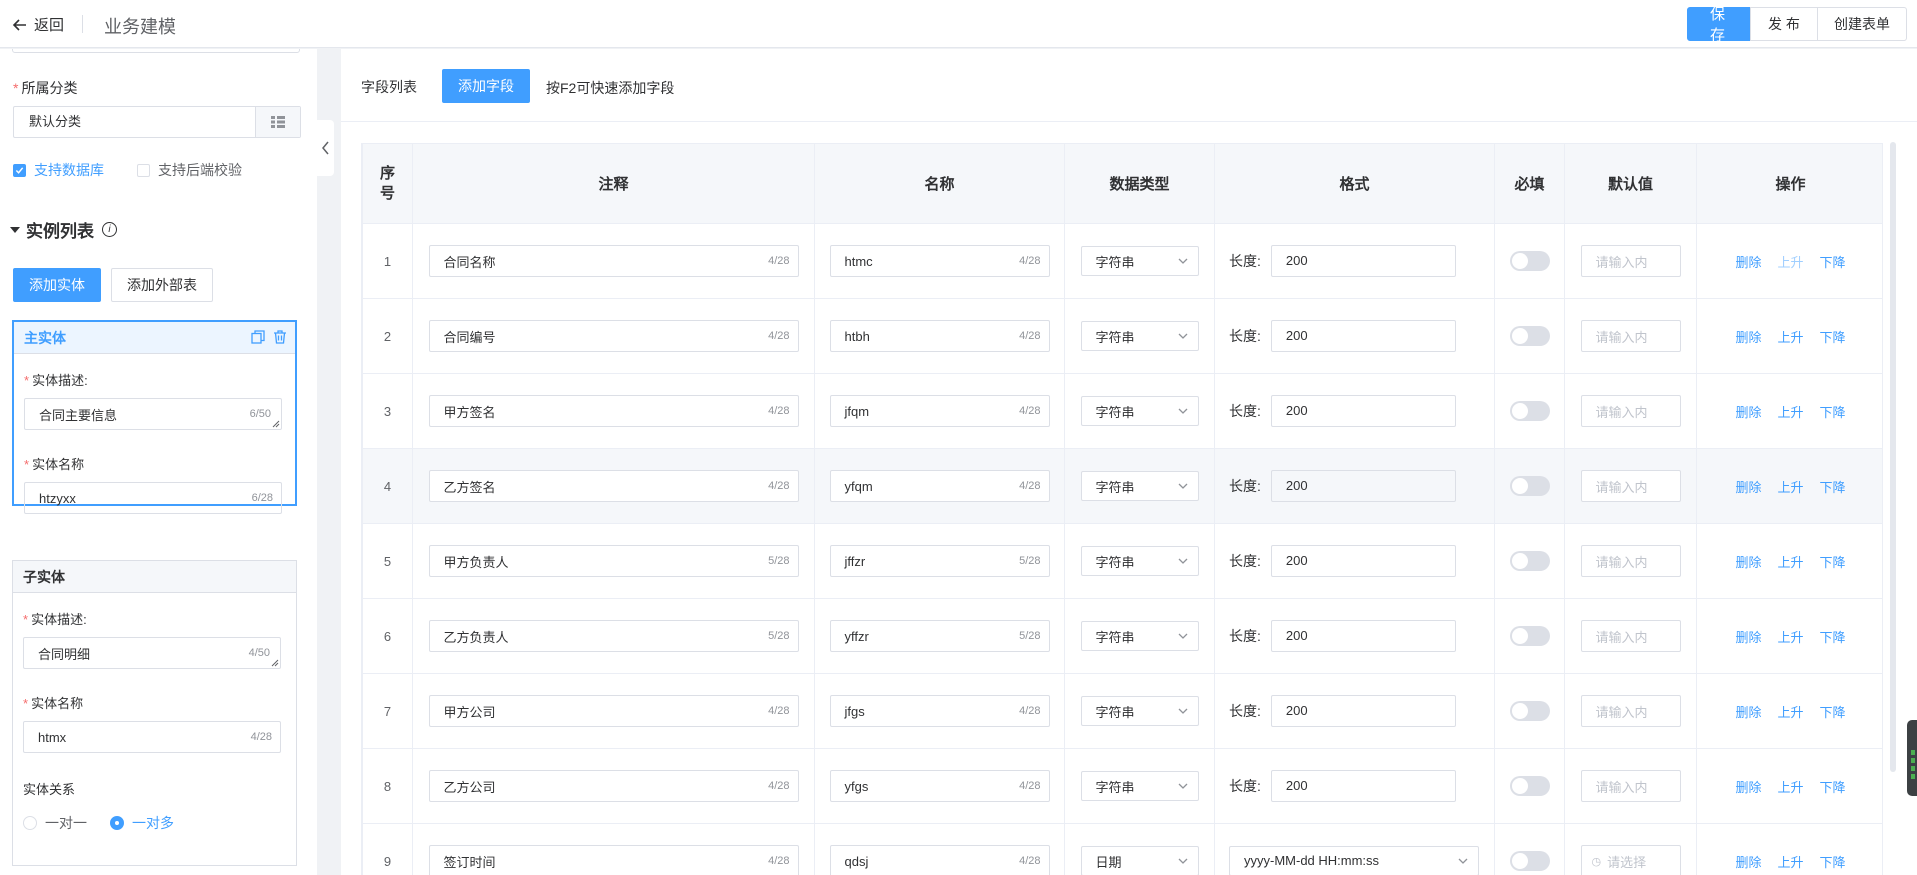 The height and width of the screenshot is (875, 1917). I want to click on sub-name-input: htmx 4/28, so click(152, 737).